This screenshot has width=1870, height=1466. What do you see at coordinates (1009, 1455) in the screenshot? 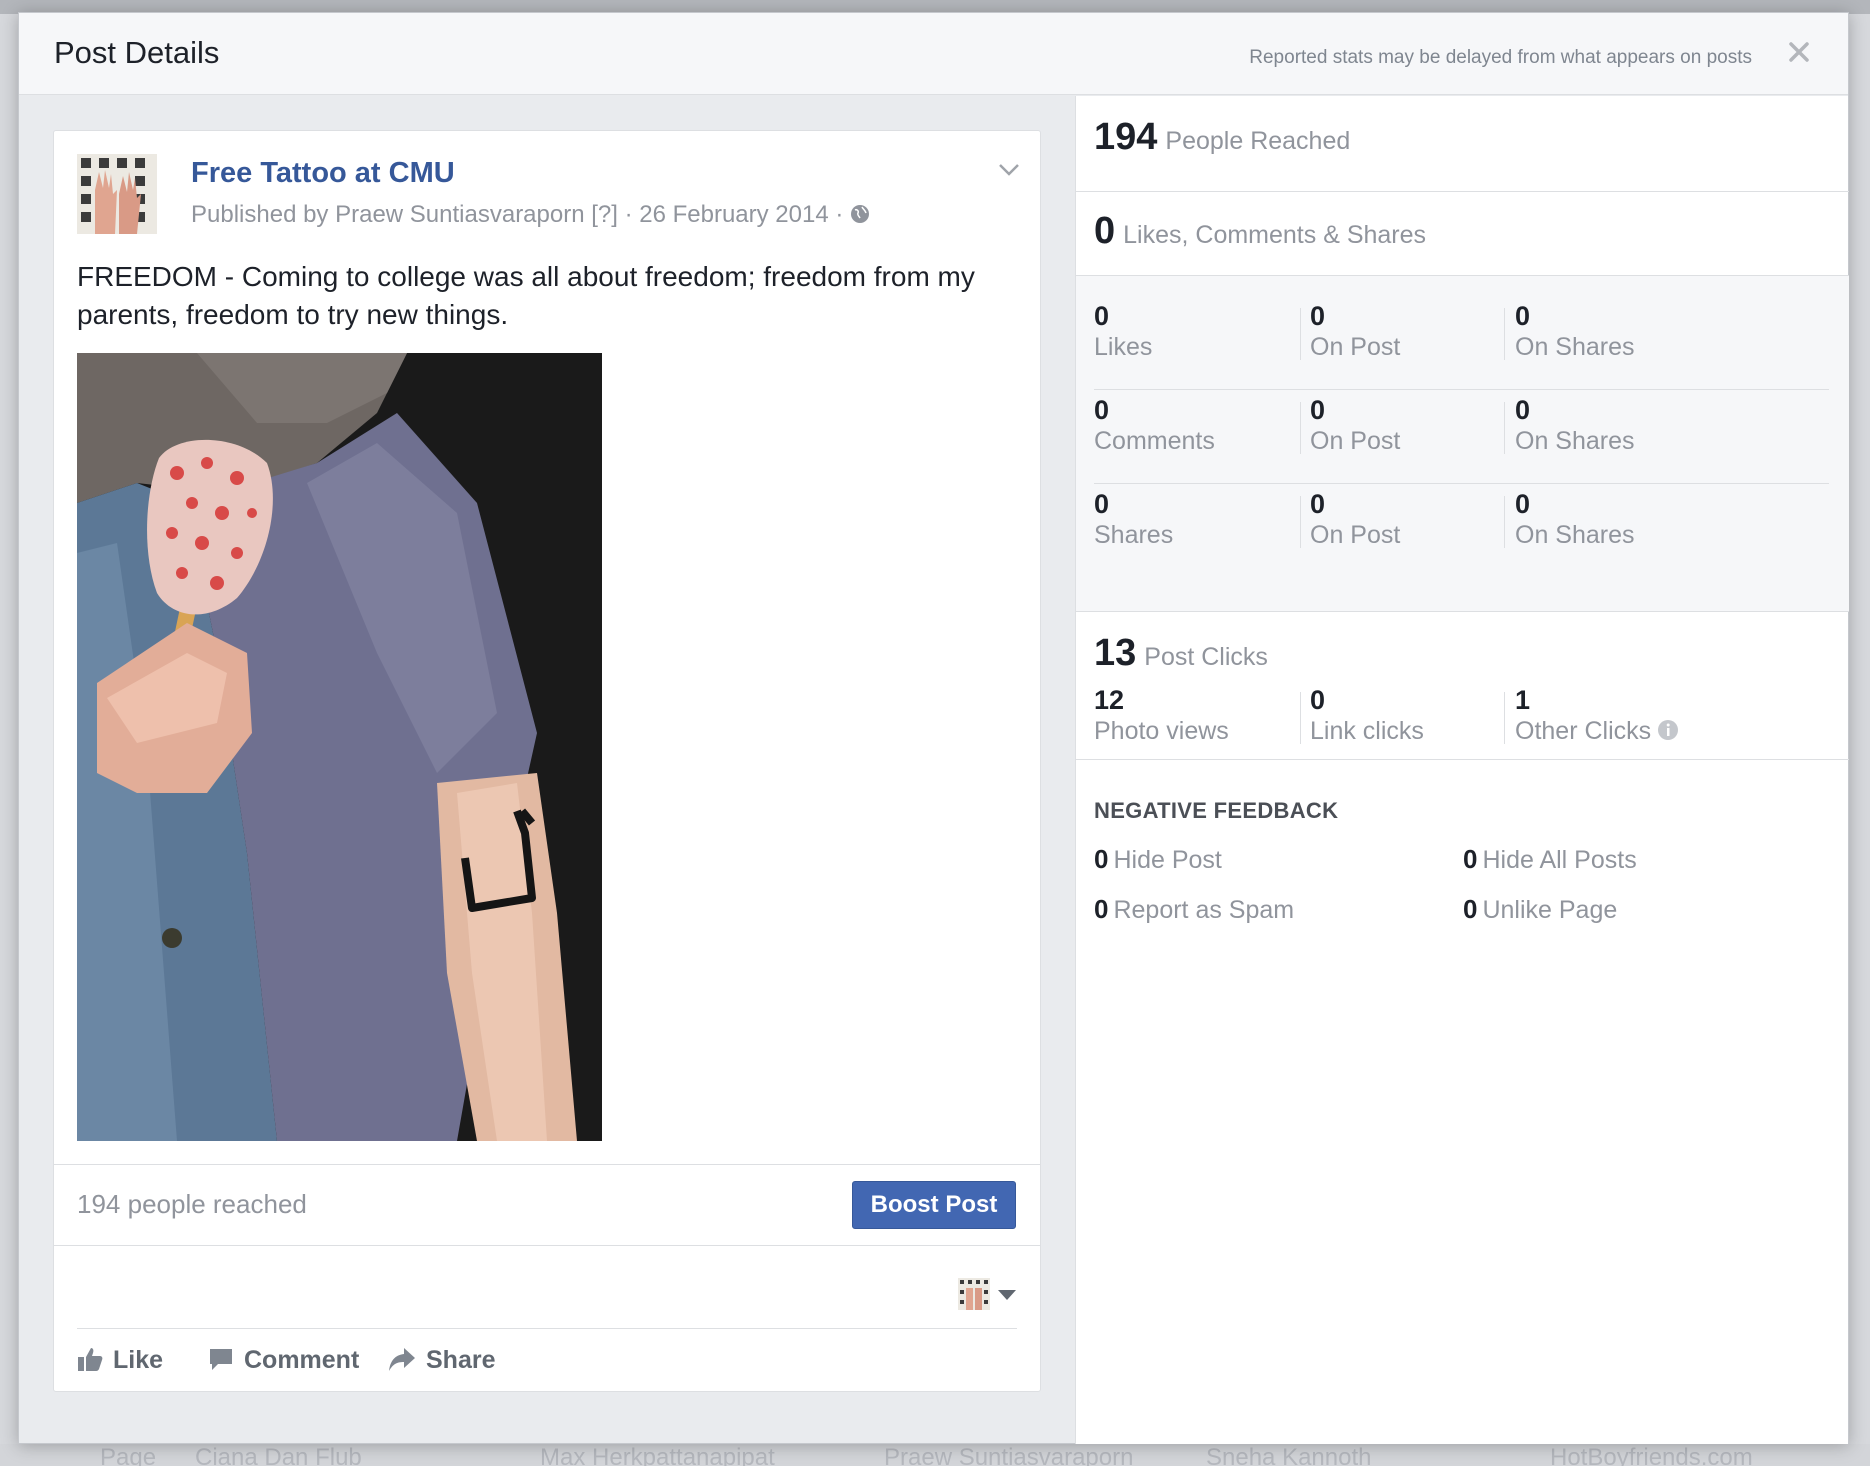
I see `background-text: Praew Suntiasvaraporn` at bounding box center [1009, 1455].